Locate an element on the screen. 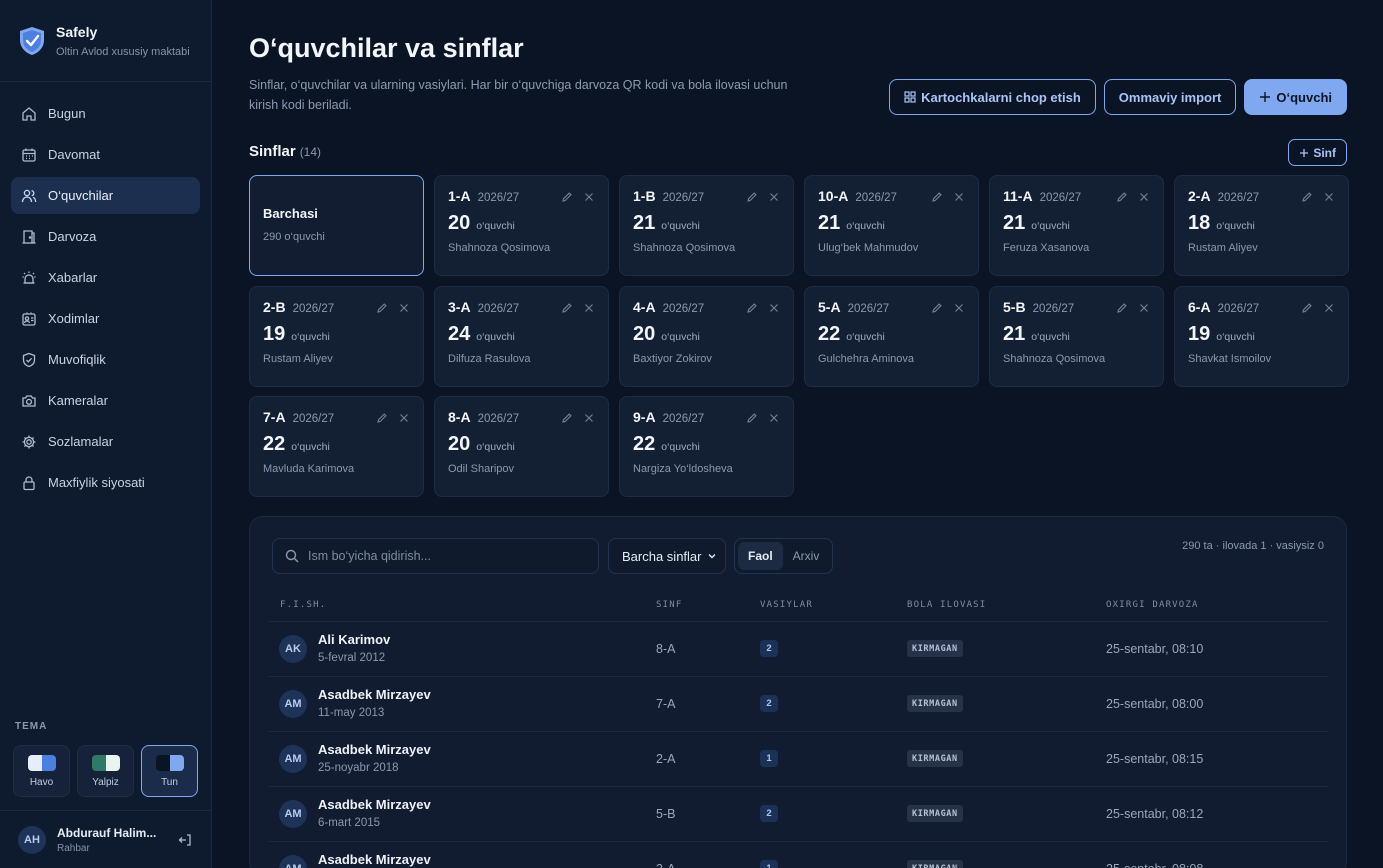 The height and width of the screenshot is (868, 1383). class-card: 2-A 2026/27 18 o‘quvchi Rustam Aliyev is located at coordinates (1261, 225).